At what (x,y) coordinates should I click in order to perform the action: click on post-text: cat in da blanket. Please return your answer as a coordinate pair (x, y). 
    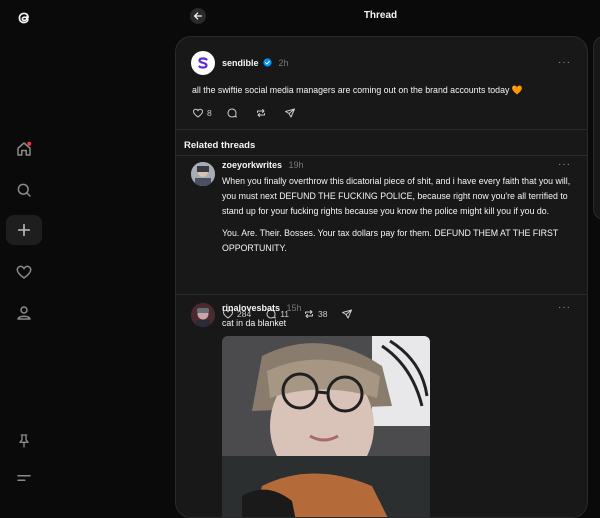
    Looking at the image, I should click on (254, 323).